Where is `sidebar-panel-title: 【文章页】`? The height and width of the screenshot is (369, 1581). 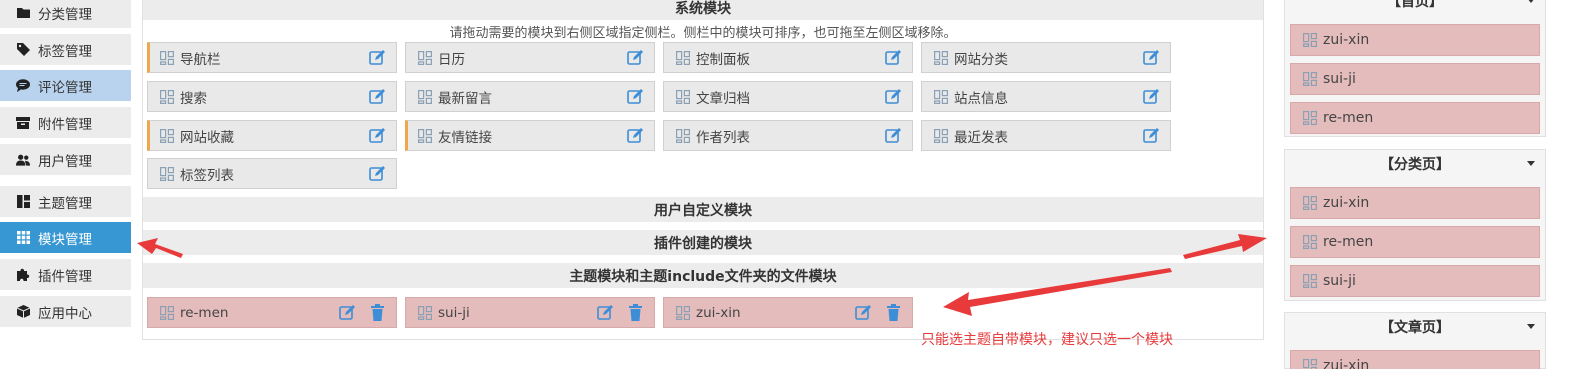 sidebar-panel-title: 【文章页】 is located at coordinates (1415, 327).